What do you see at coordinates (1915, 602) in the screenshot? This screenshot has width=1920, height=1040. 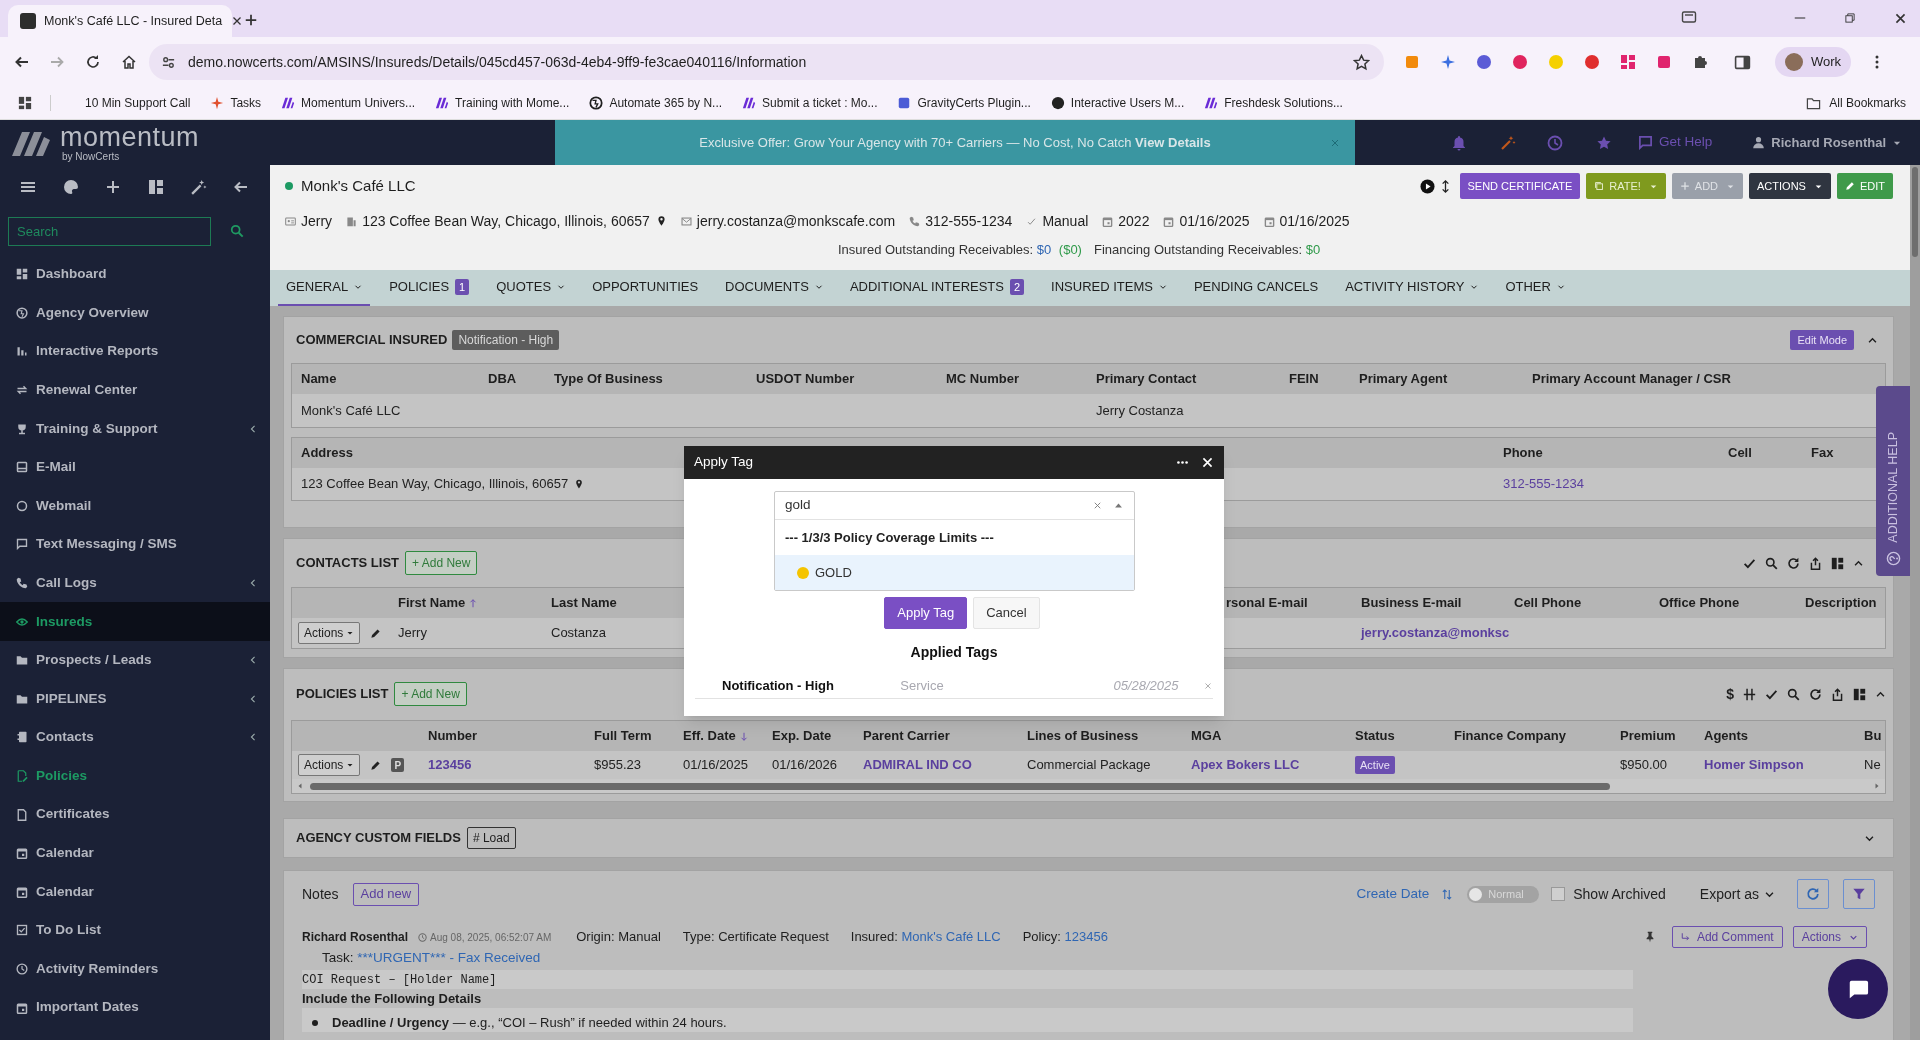 I see `vertical-scrollbar` at bounding box center [1915, 602].